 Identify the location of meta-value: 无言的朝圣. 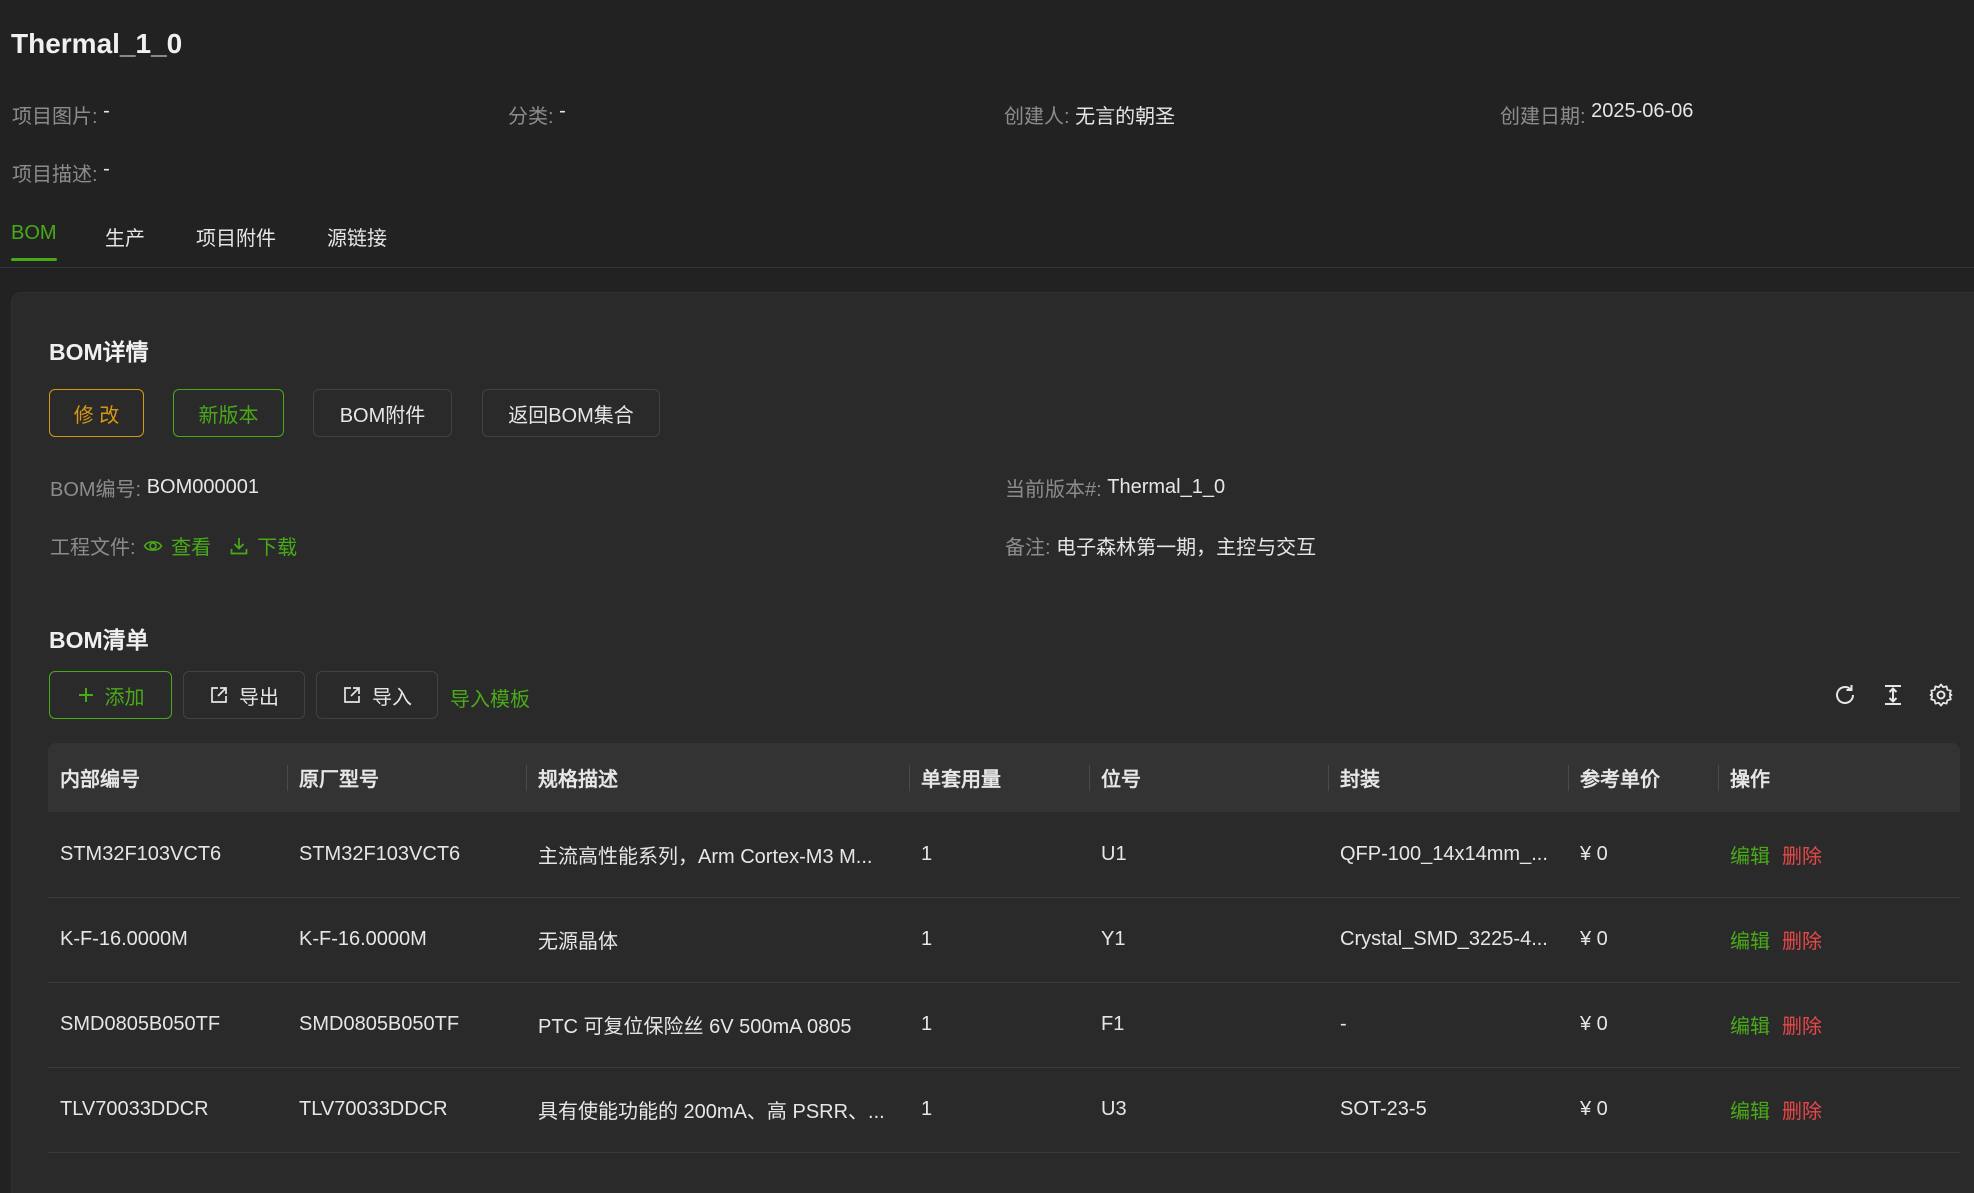
(1125, 117).